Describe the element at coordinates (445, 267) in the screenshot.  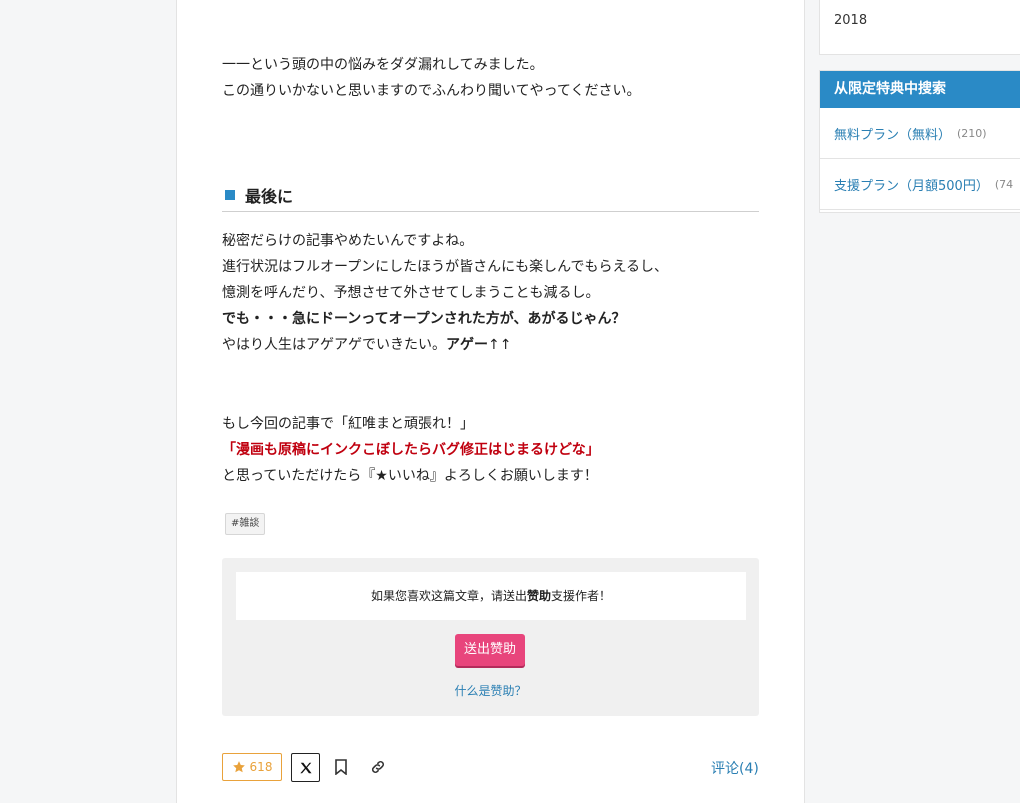
I see `body-line-2: 進行状況はフルオープンにしたほうが皆さんにも楽しんでもらえるし、` at that location.